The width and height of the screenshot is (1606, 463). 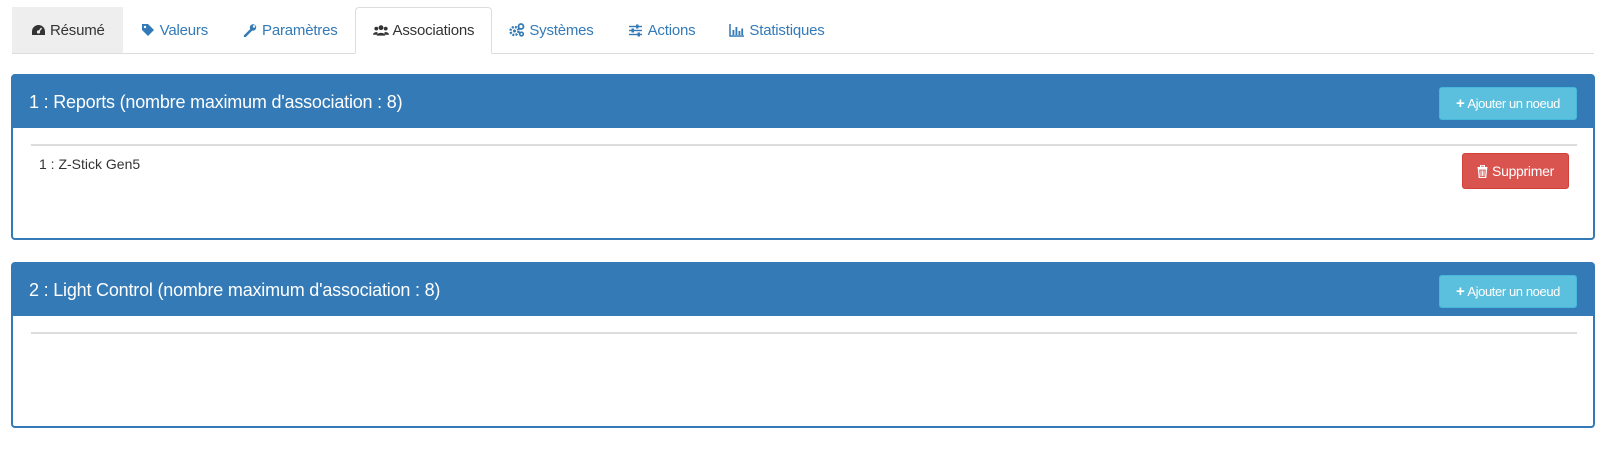 What do you see at coordinates (517, 30) in the screenshot?
I see `cogs-icon` at bounding box center [517, 30].